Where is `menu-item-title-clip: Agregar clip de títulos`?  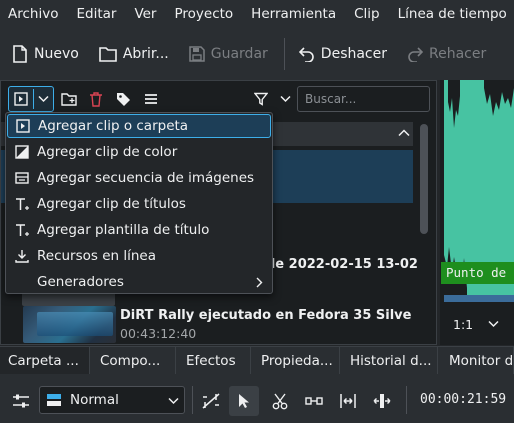
menu-item-title-clip: Agregar clip de títulos is located at coordinates (139, 204).